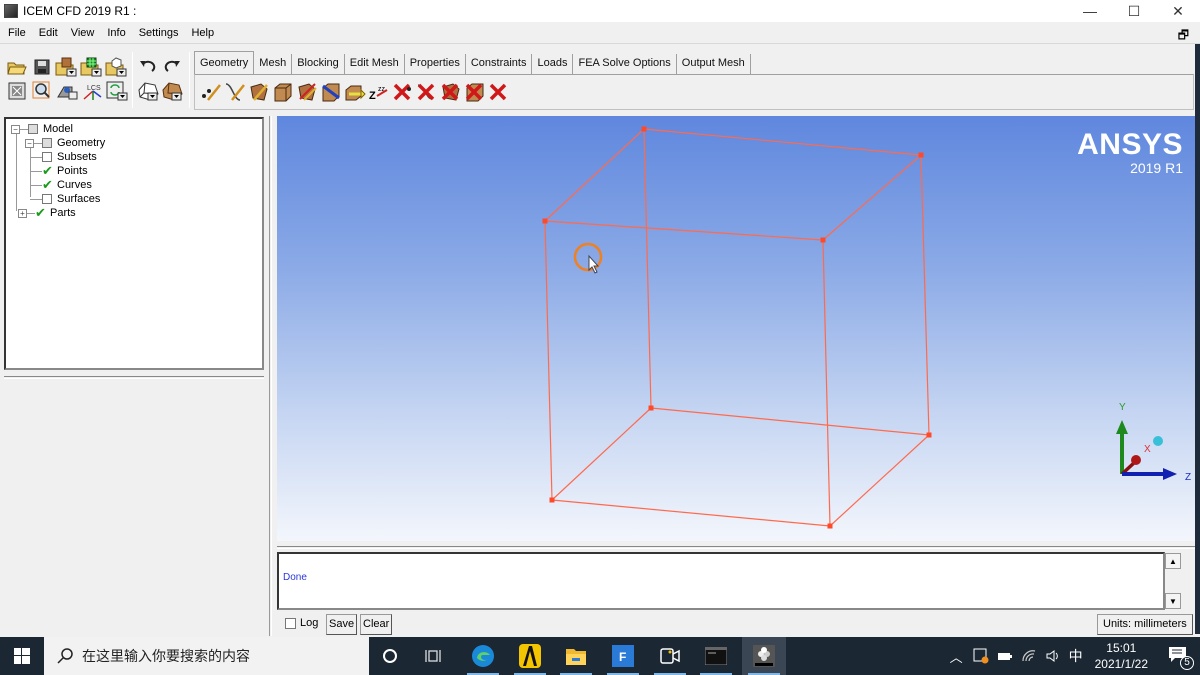 The image size is (1200, 675). I want to click on scroll-up-icon: ▲, so click(1173, 561).